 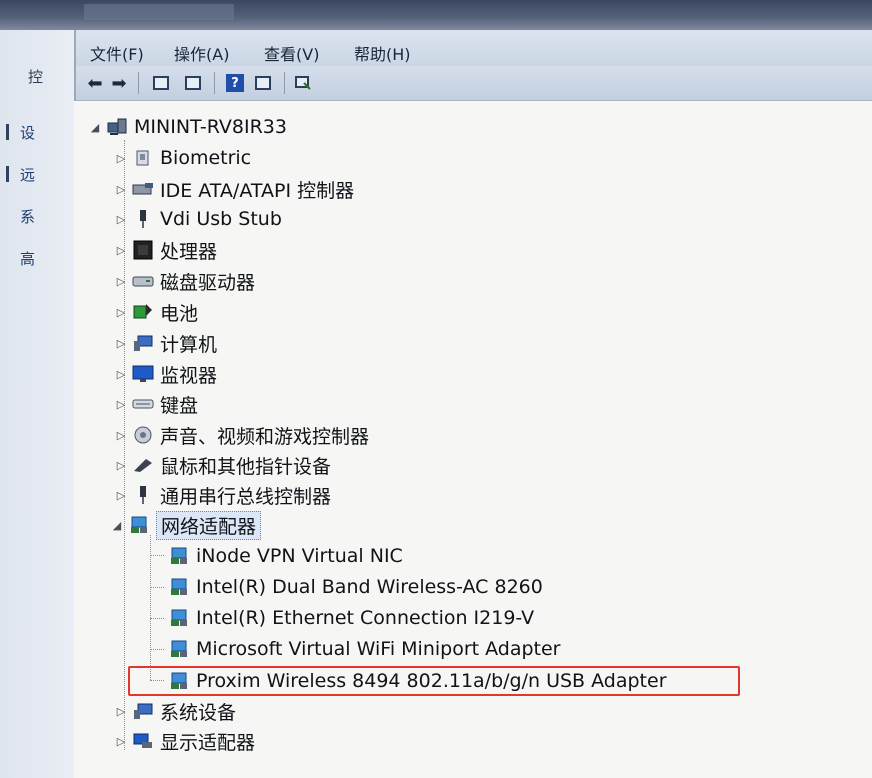 I want to click on tree-item-battery: ▷ 电池, so click(x=156, y=312).